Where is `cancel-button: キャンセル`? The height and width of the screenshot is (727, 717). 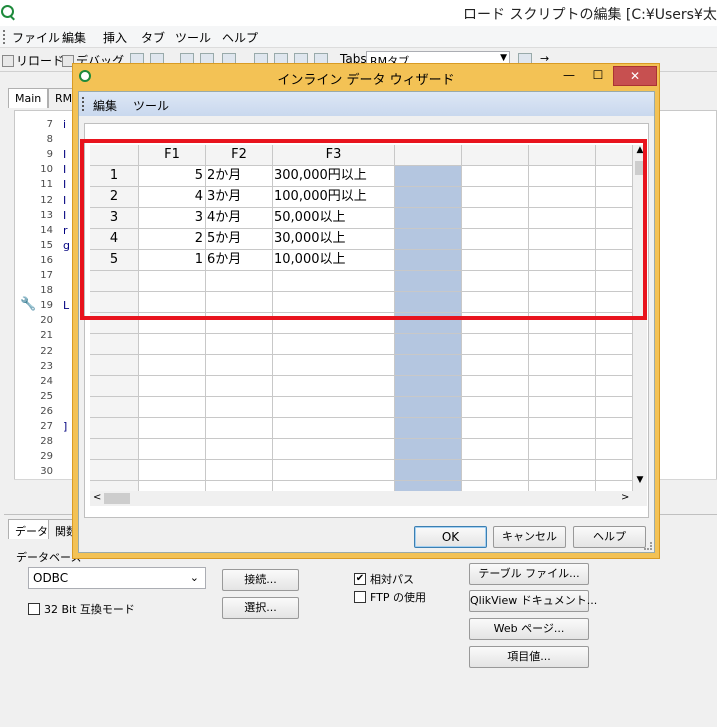
cancel-button: キャンセル is located at coordinates (529, 537).